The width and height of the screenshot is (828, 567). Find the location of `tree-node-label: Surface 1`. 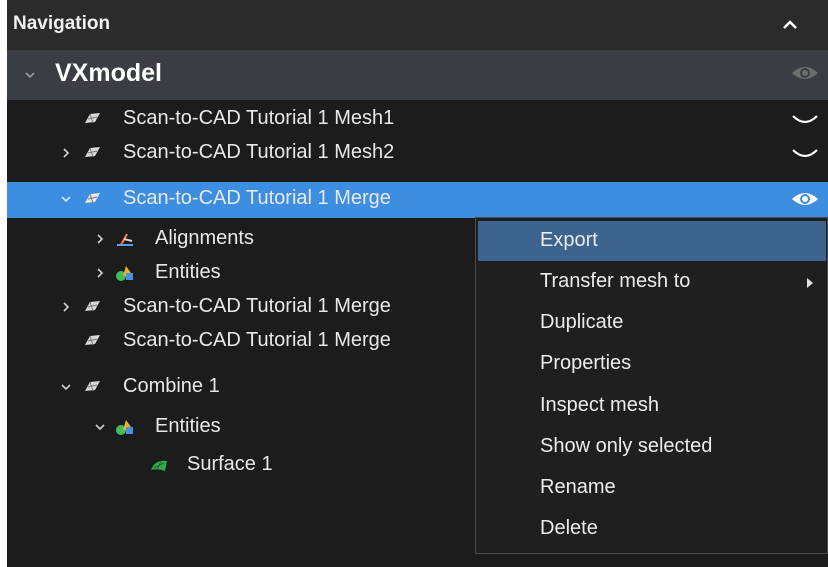

tree-node-label: Surface 1 is located at coordinates (230, 464).